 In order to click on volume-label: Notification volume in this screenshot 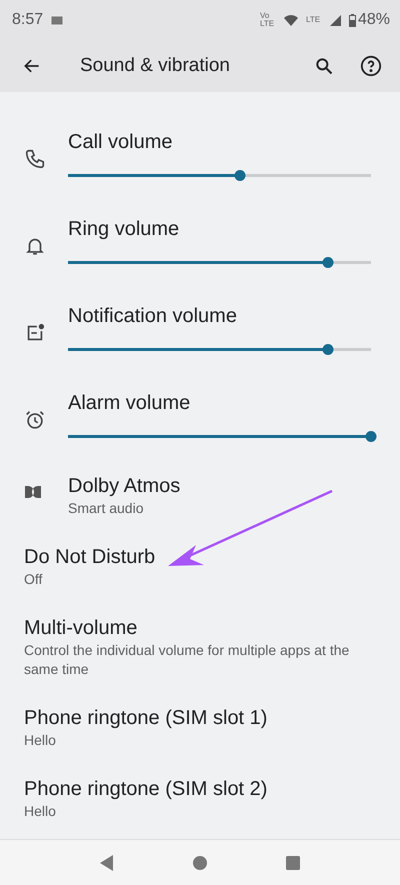, I will do `click(153, 316)`.